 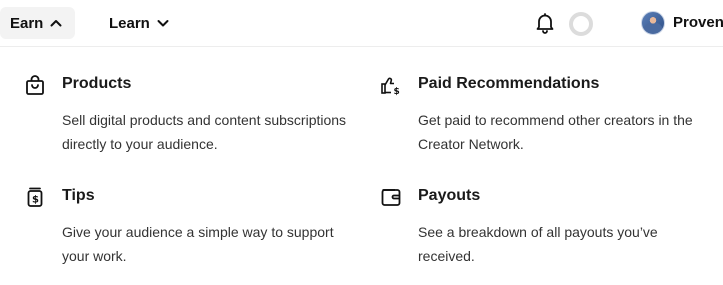 What do you see at coordinates (97, 83) in the screenshot?
I see `menu-item-title: Products` at bounding box center [97, 83].